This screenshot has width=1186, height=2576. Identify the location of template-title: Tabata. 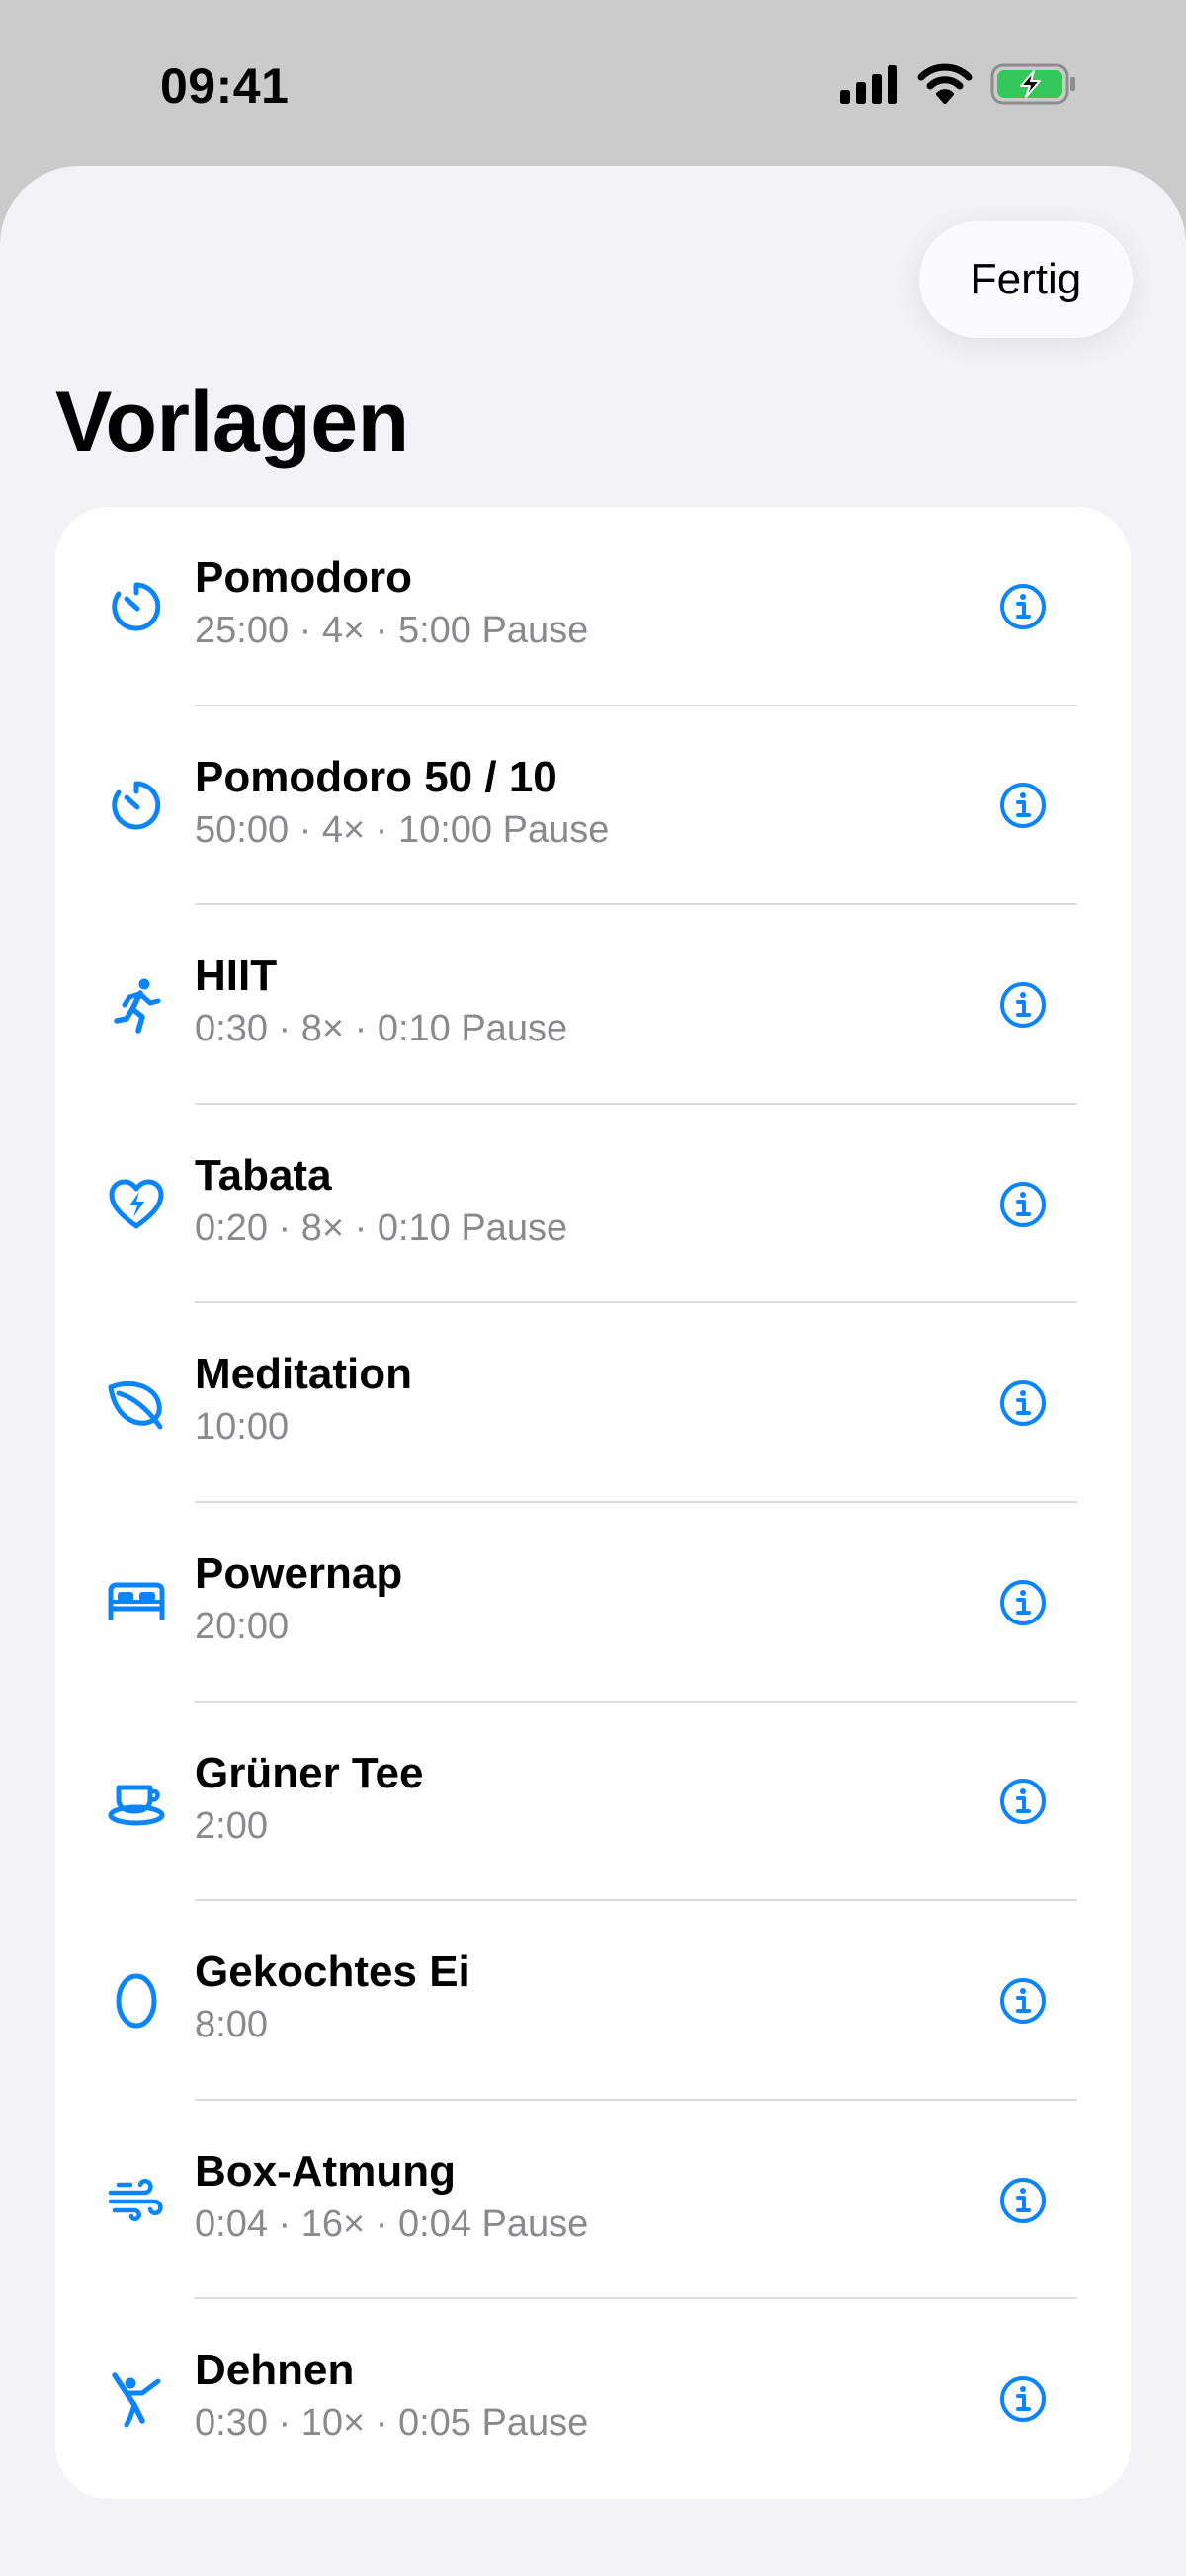
(263, 1175).